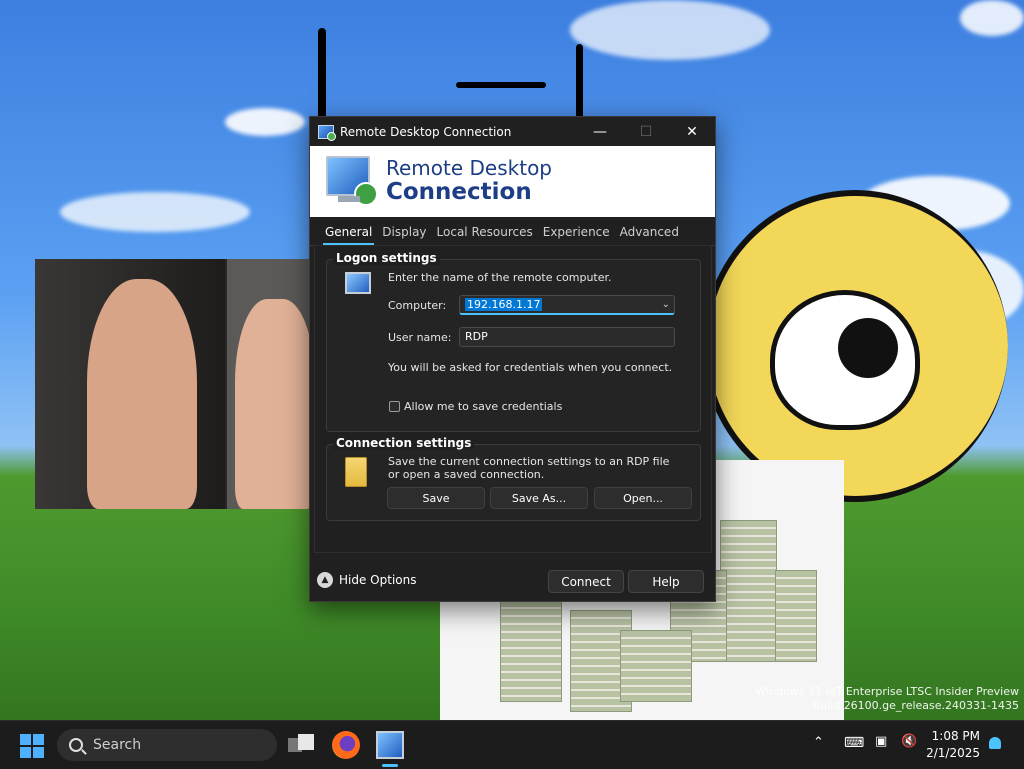  What do you see at coordinates (567, 337) in the screenshot?
I see `username-field: RDP` at bounding box center [567, 337].